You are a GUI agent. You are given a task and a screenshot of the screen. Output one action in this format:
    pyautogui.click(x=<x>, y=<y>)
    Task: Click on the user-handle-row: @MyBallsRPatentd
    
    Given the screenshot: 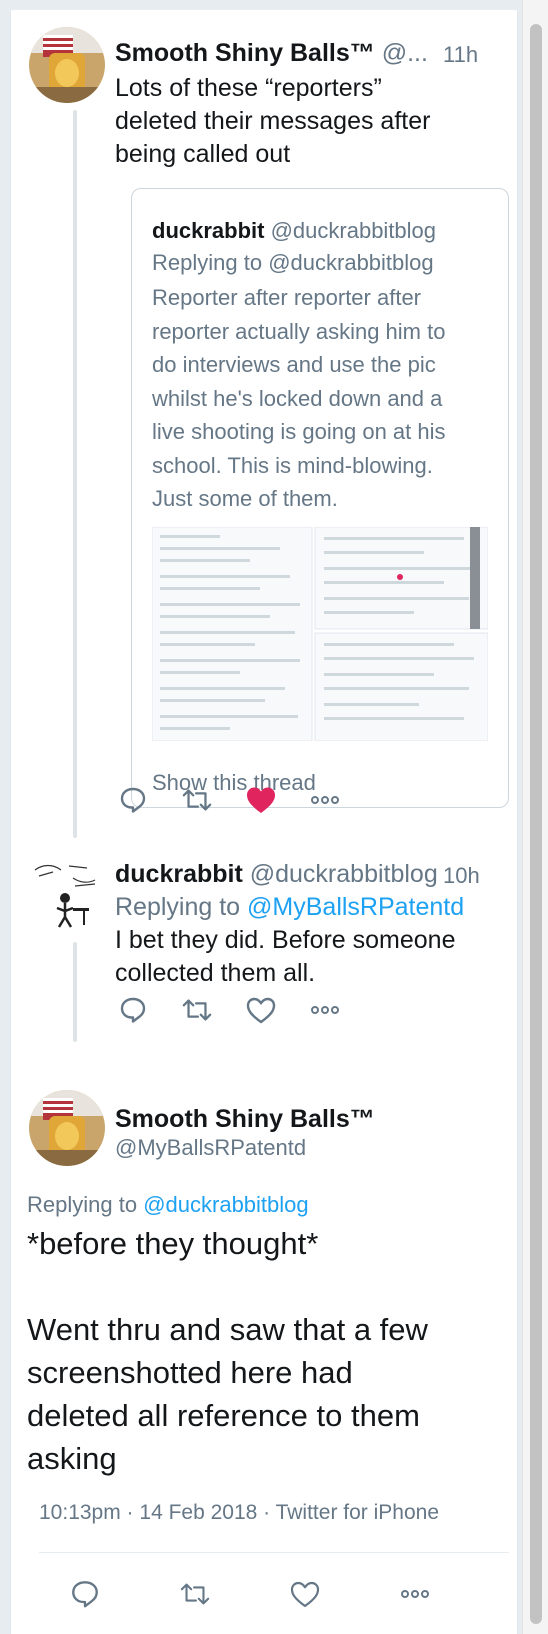 What is the action you would take?
    pyautogui.click(x=210, y=1148)
    